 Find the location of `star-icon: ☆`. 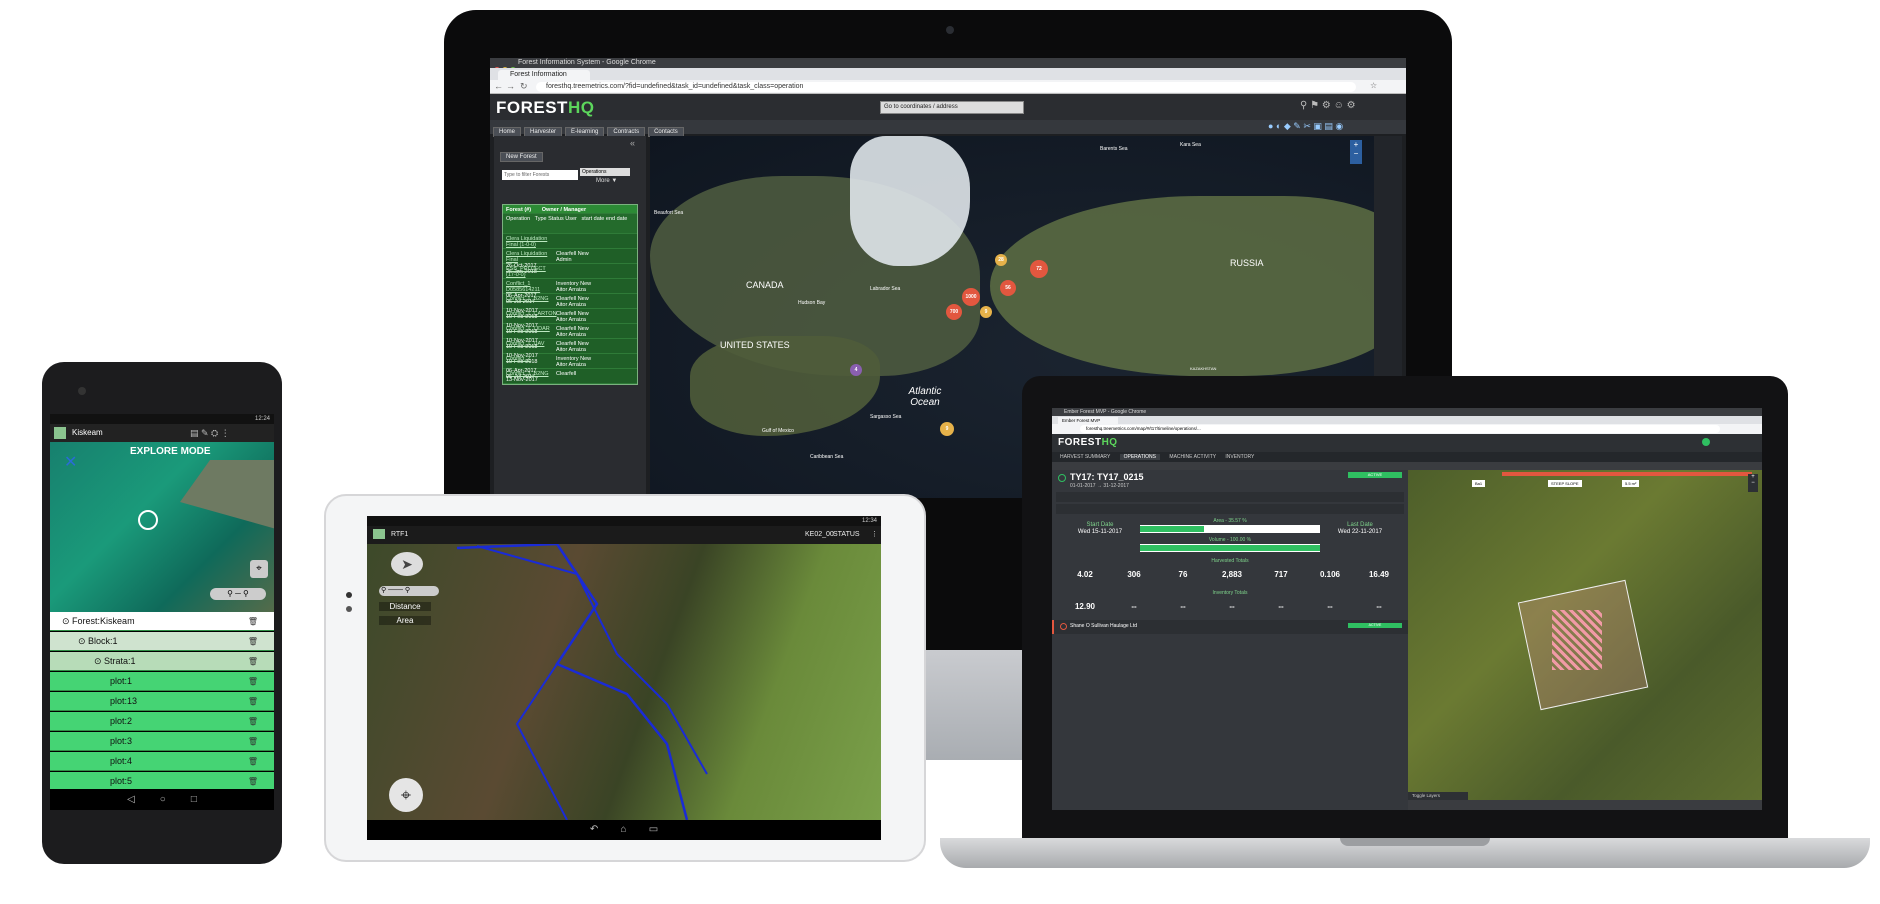

star-icon: ☆ is located at coordinates (1373, 85).